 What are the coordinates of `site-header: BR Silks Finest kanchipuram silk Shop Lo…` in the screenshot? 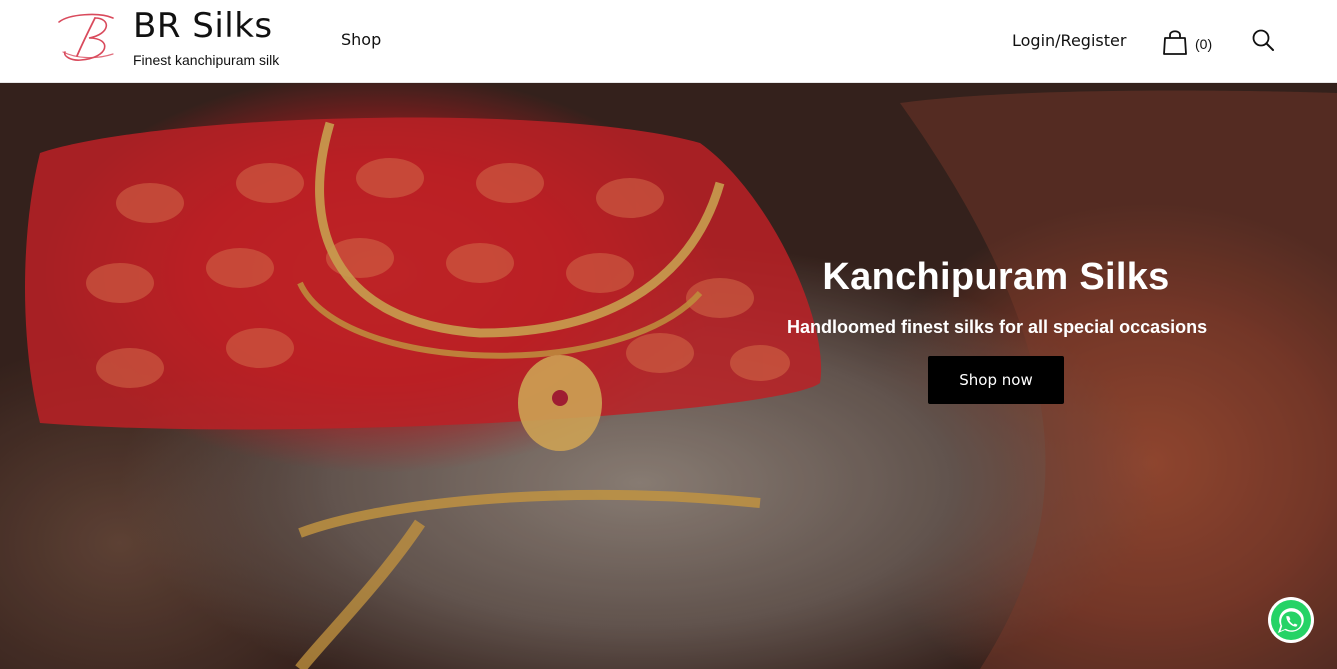 It's located at (668, 41).